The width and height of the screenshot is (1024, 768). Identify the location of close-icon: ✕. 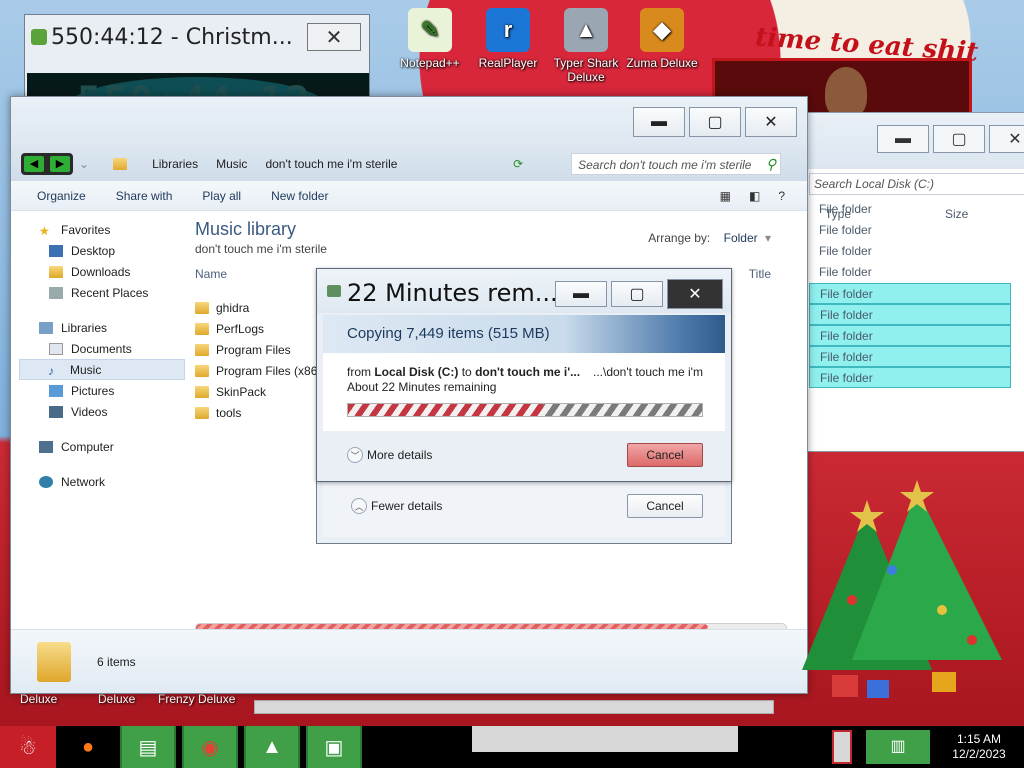
(334, 37).